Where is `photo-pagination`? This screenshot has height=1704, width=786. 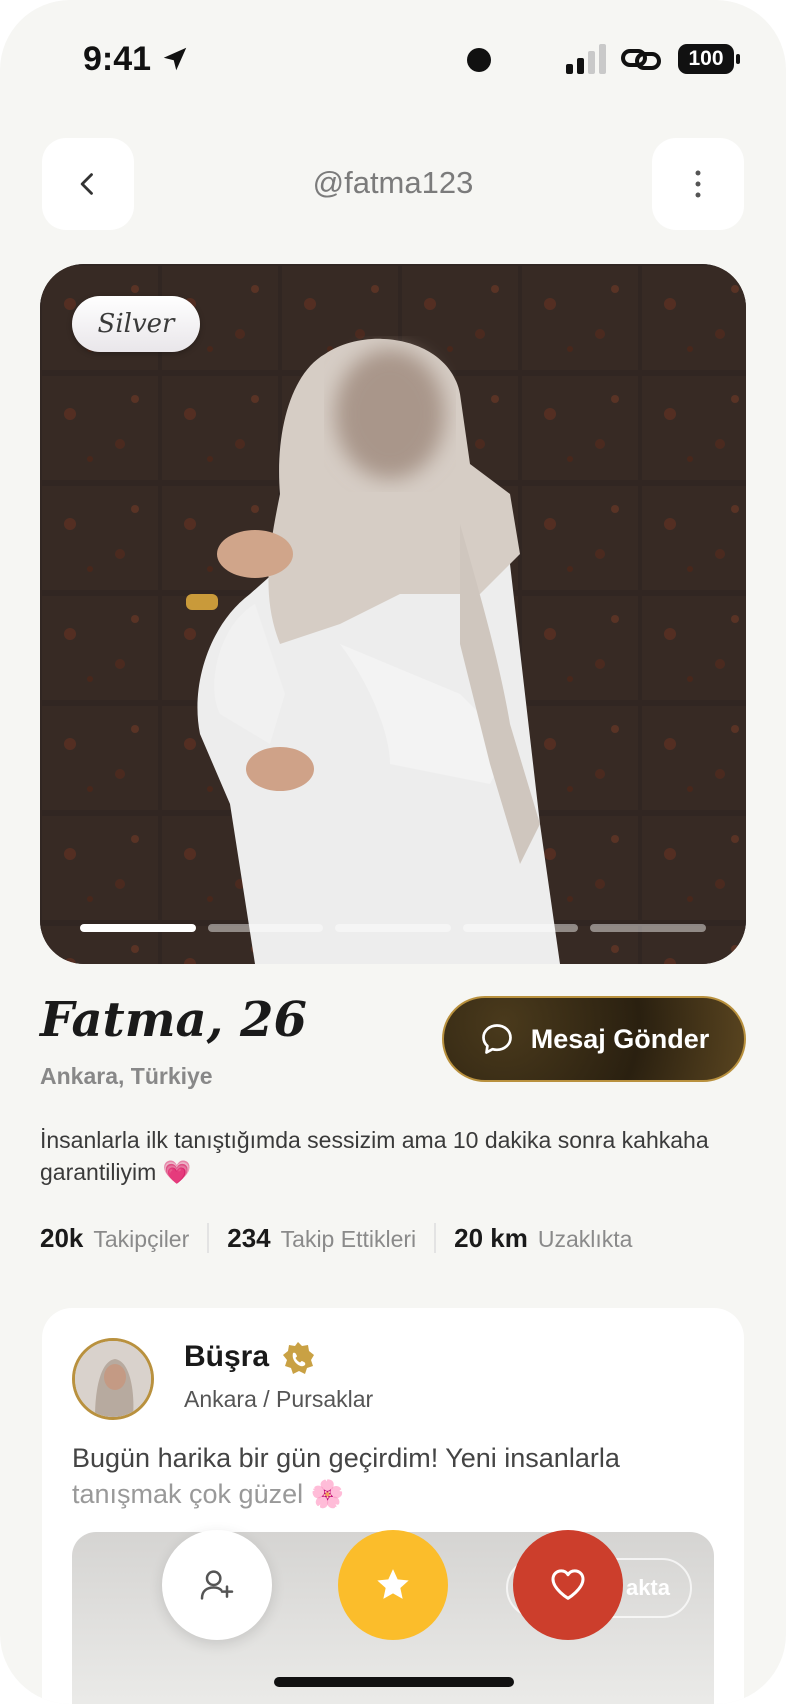
photo-pagination is located at coordinates (393, 928).